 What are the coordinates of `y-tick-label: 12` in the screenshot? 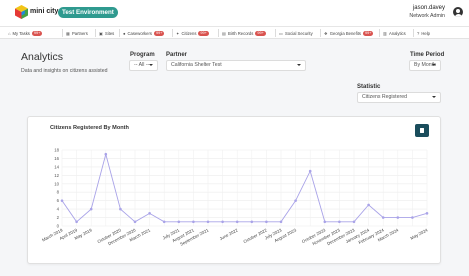 It's located at (56, 175).